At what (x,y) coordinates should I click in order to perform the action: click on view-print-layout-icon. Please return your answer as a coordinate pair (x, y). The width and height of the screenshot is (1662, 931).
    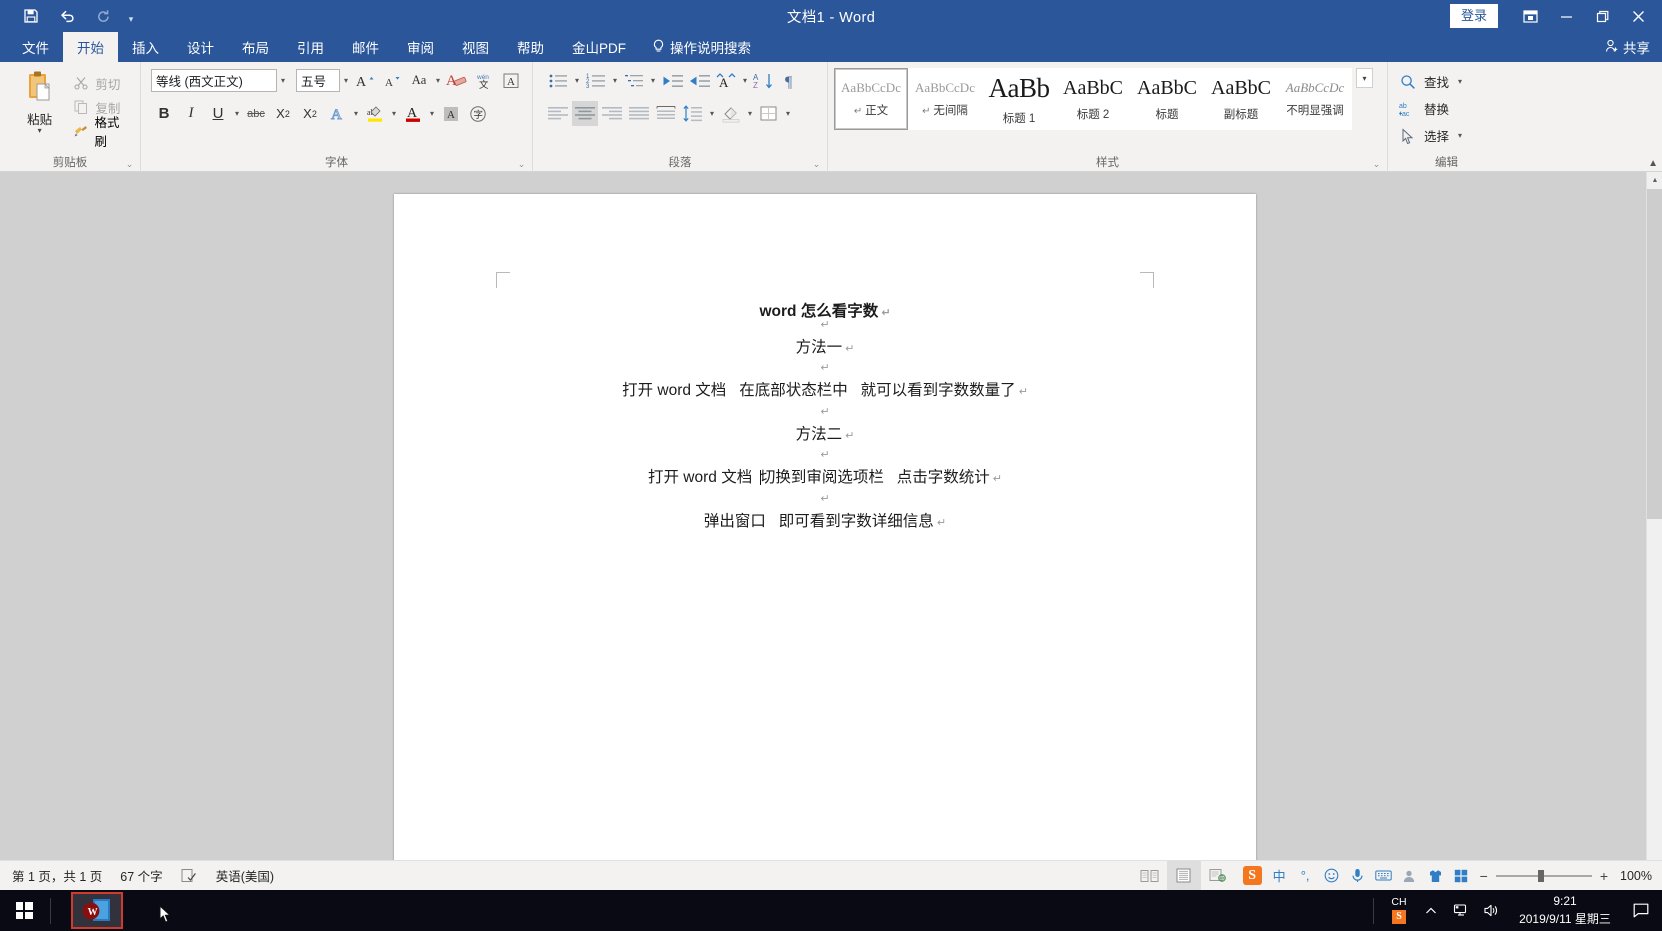
    Looking at the image, I should click on (1183, 875).